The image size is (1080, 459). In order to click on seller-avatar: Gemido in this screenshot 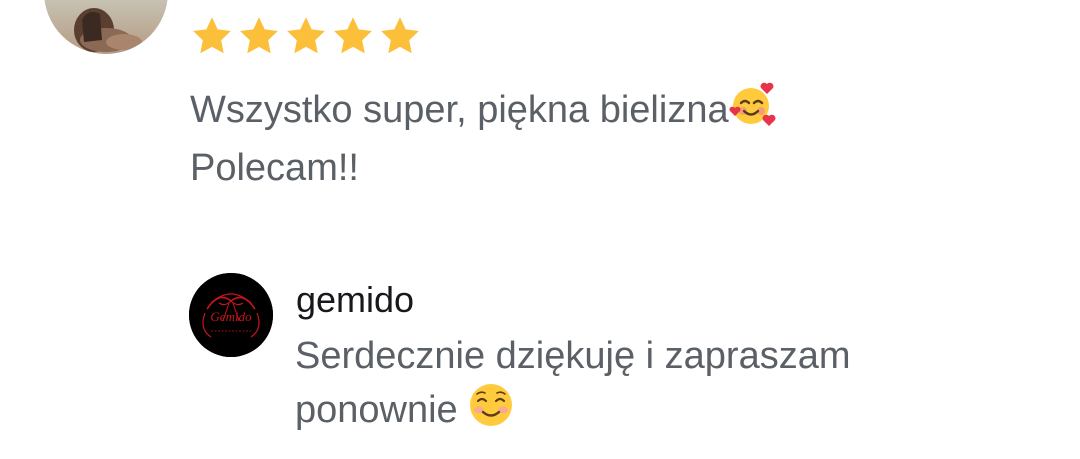, I will do `click(231, 315)`.